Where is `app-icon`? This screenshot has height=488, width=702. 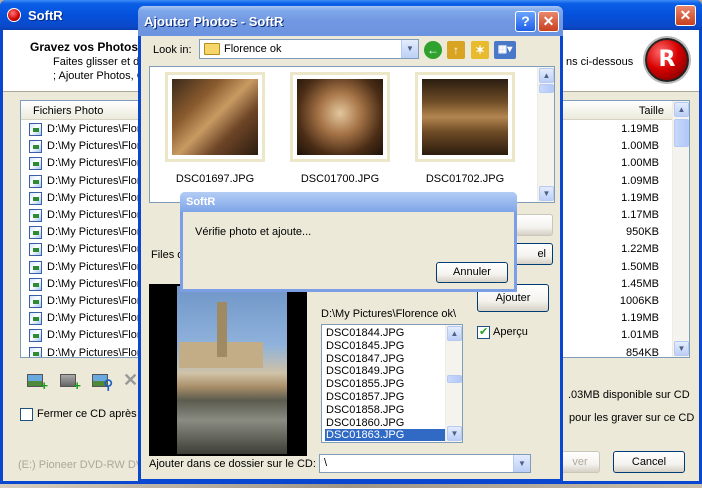
app-icon is located at coordinates (14, 15).